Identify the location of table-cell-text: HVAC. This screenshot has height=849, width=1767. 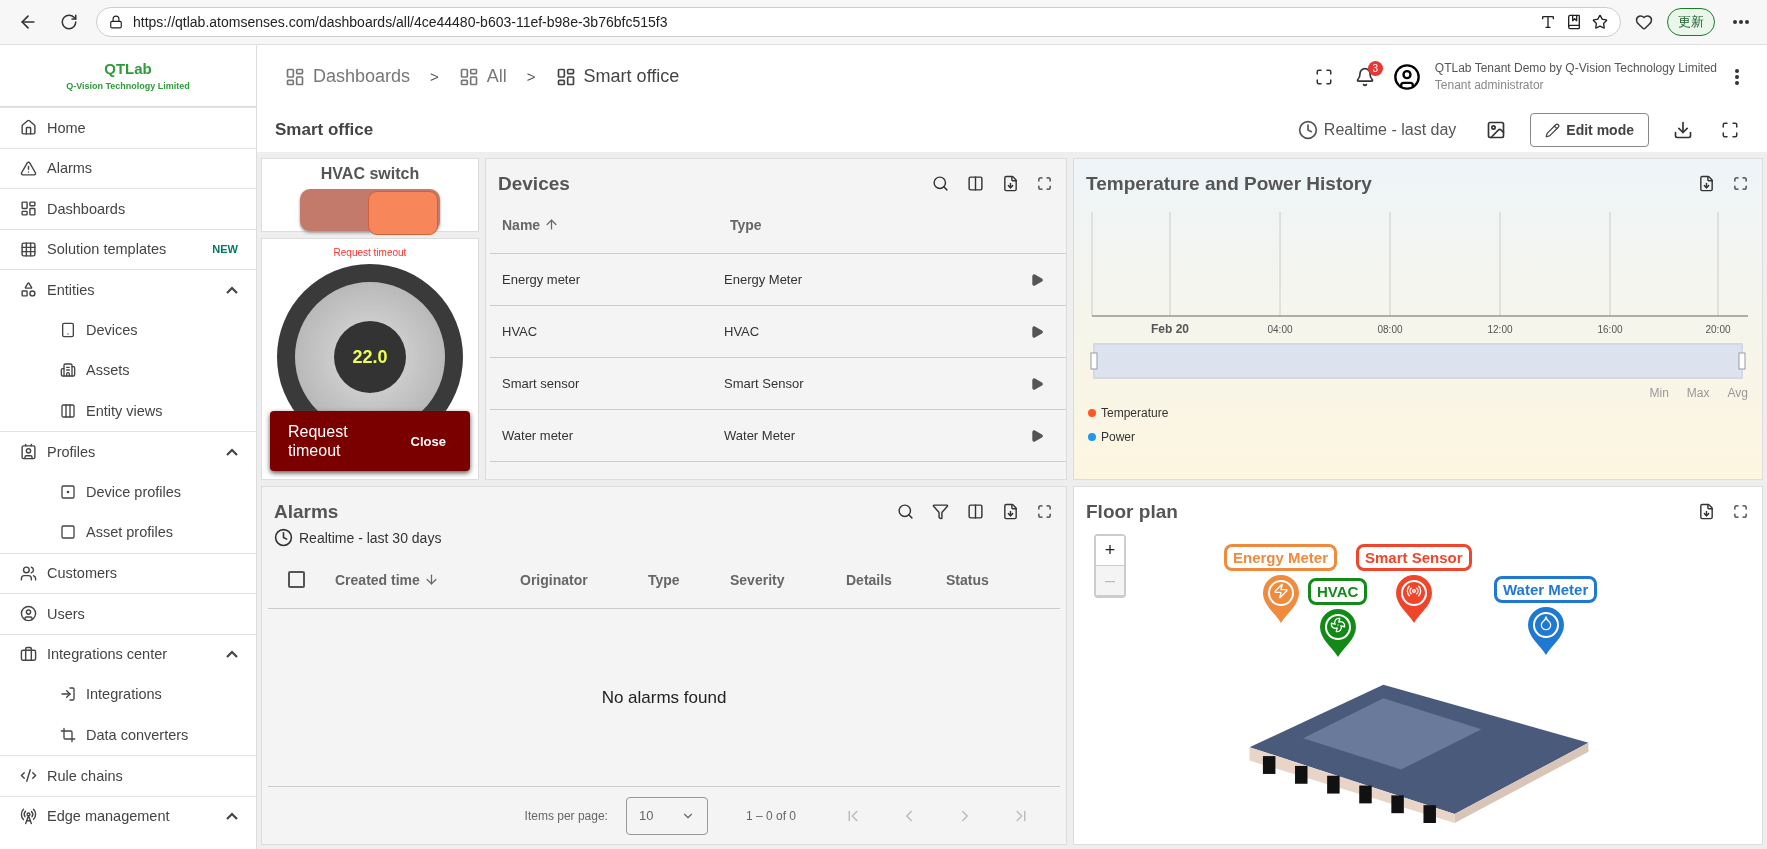
(742, 331).